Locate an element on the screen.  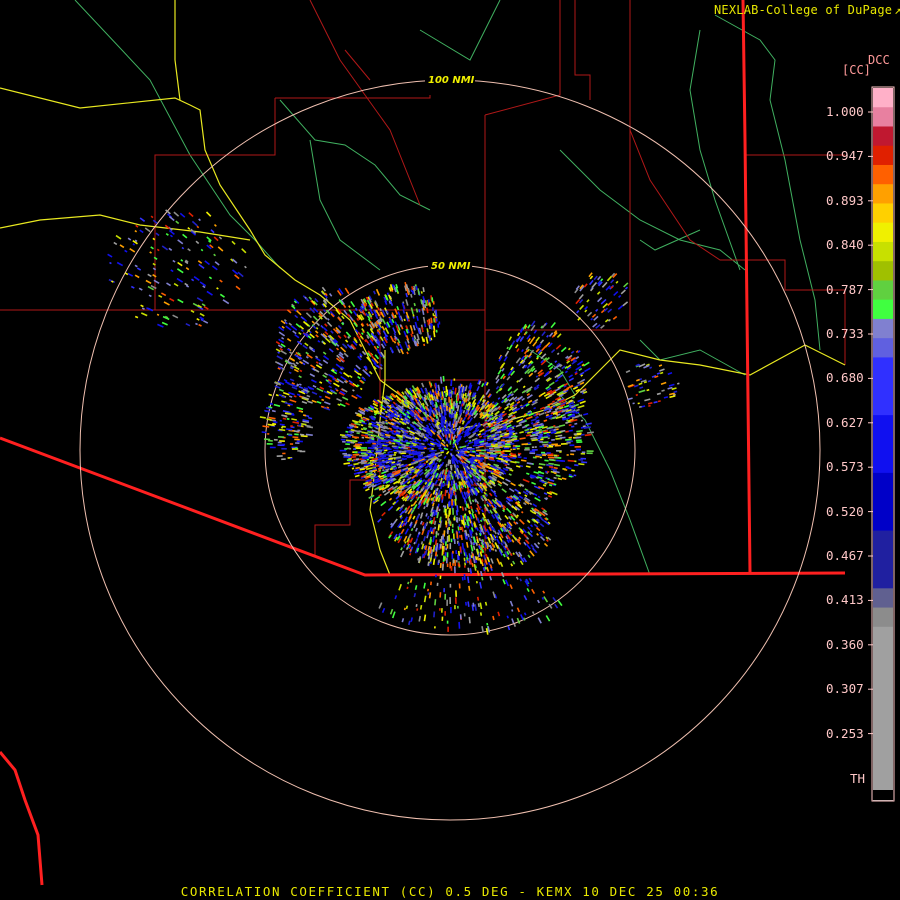
credit-label: NEXLAB-College of DuPage ↗ is located at coordinates (807, 10).